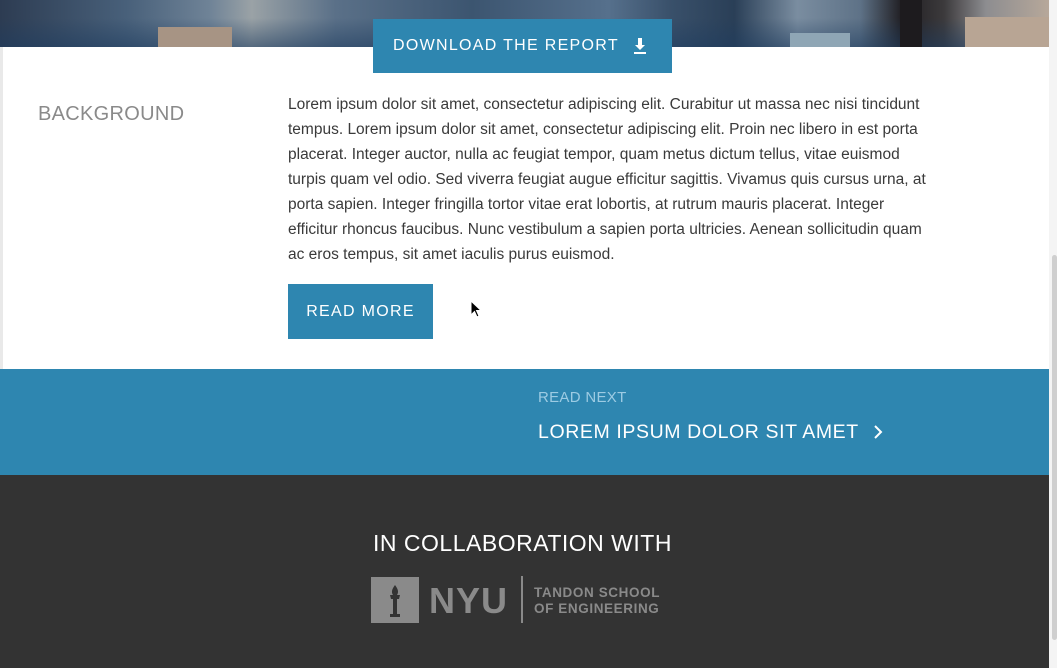  I want to click on read-more-button: READ MORE, so click(360, 311).